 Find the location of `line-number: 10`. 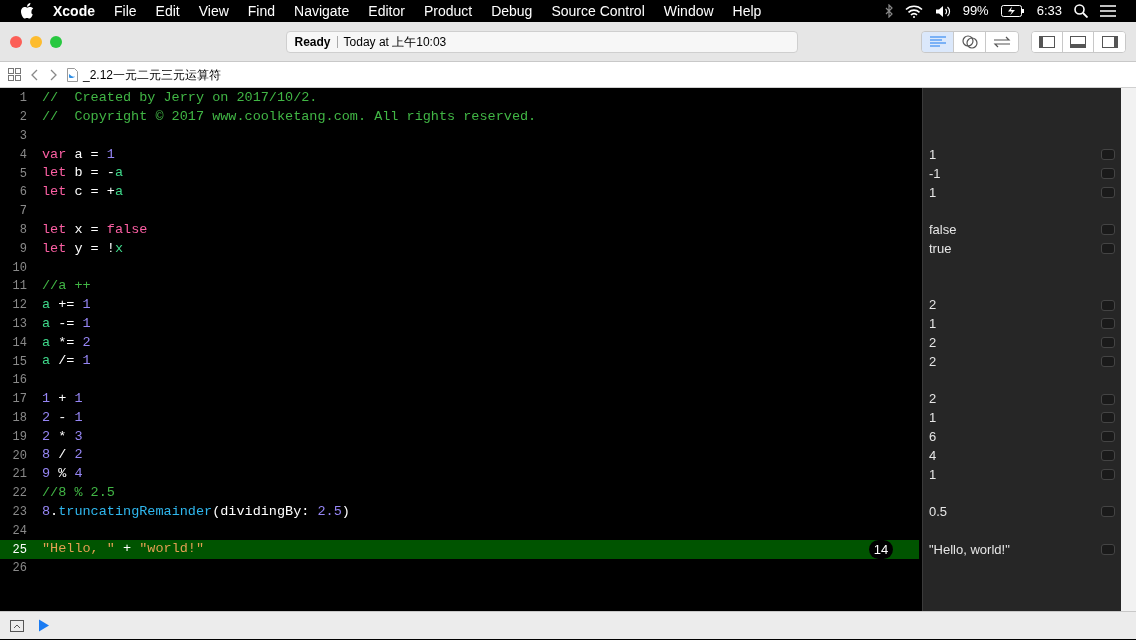

line-number: 10 is located at coordinates (19, 268).